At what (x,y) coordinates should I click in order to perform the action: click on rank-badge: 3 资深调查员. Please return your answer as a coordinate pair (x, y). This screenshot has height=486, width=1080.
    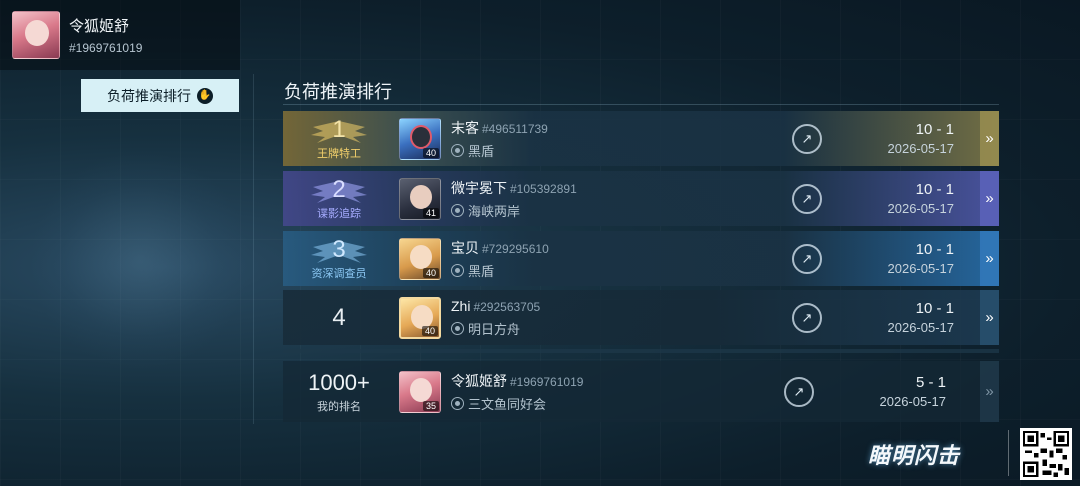
    Looking at the image, I should click on (339, 258).